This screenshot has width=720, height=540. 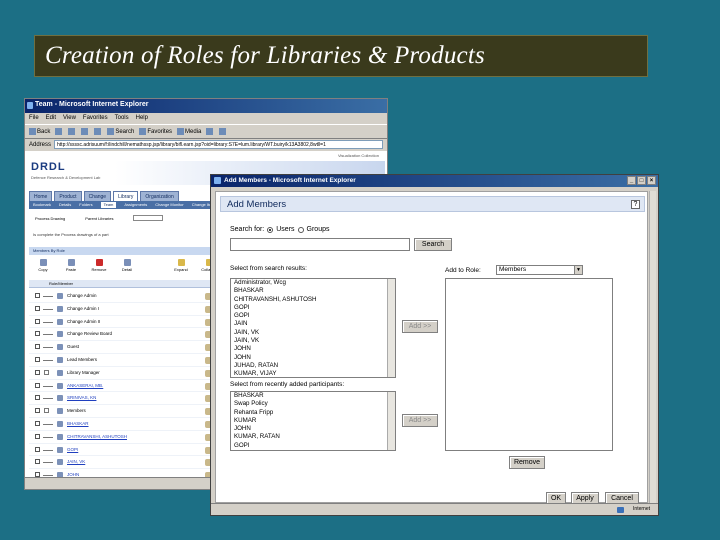 What do you see at coordinates (69, 118) in the screenshot?
I see `menu-view: View` at bounding box center [69, 118].